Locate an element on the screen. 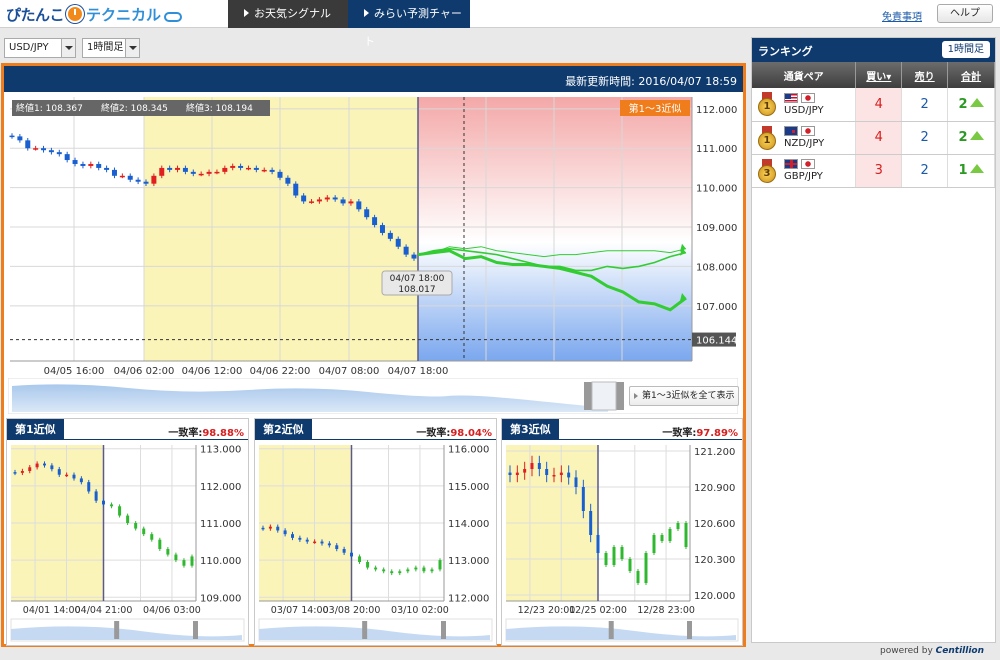 The width and height of the screenshot is (1000, 660). sell-count: 2 is located at coordinates (925, 171).